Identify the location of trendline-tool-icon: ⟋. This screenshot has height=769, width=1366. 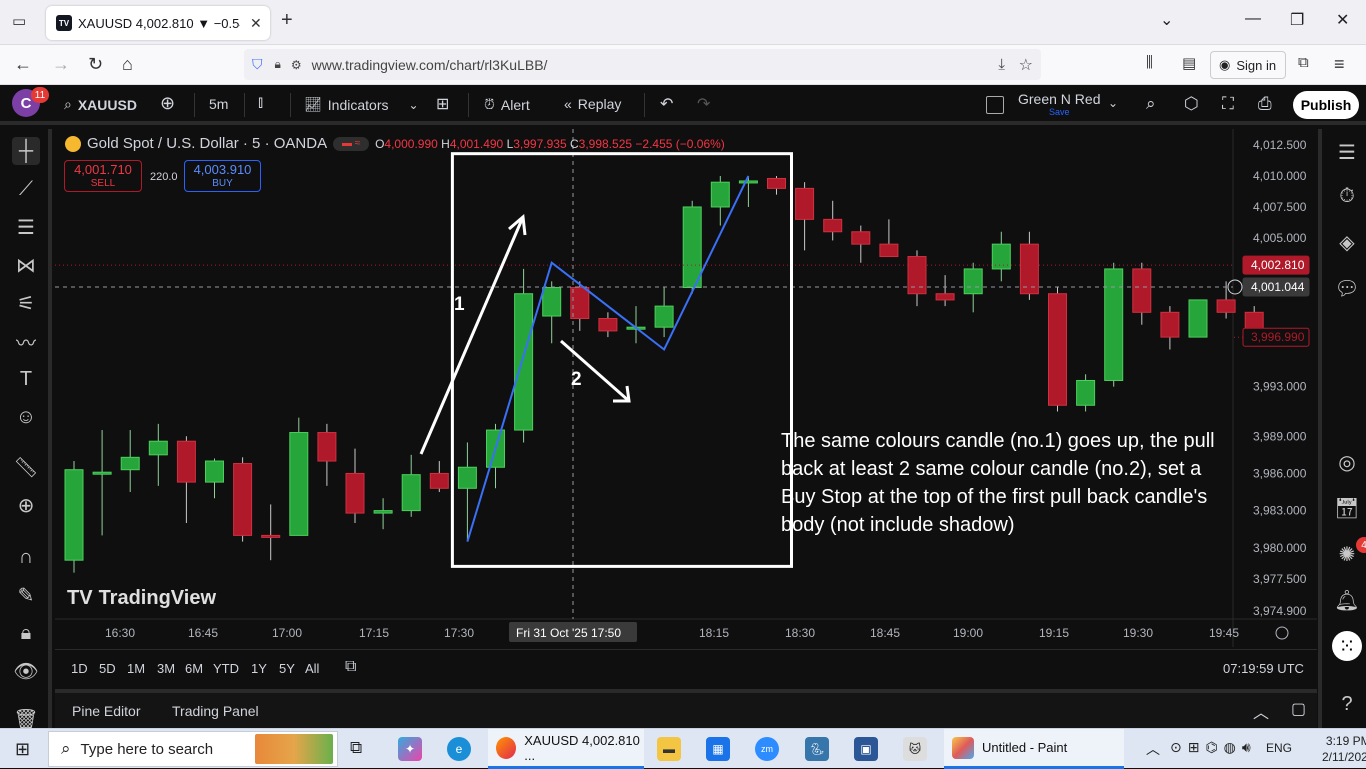
(26, 189).